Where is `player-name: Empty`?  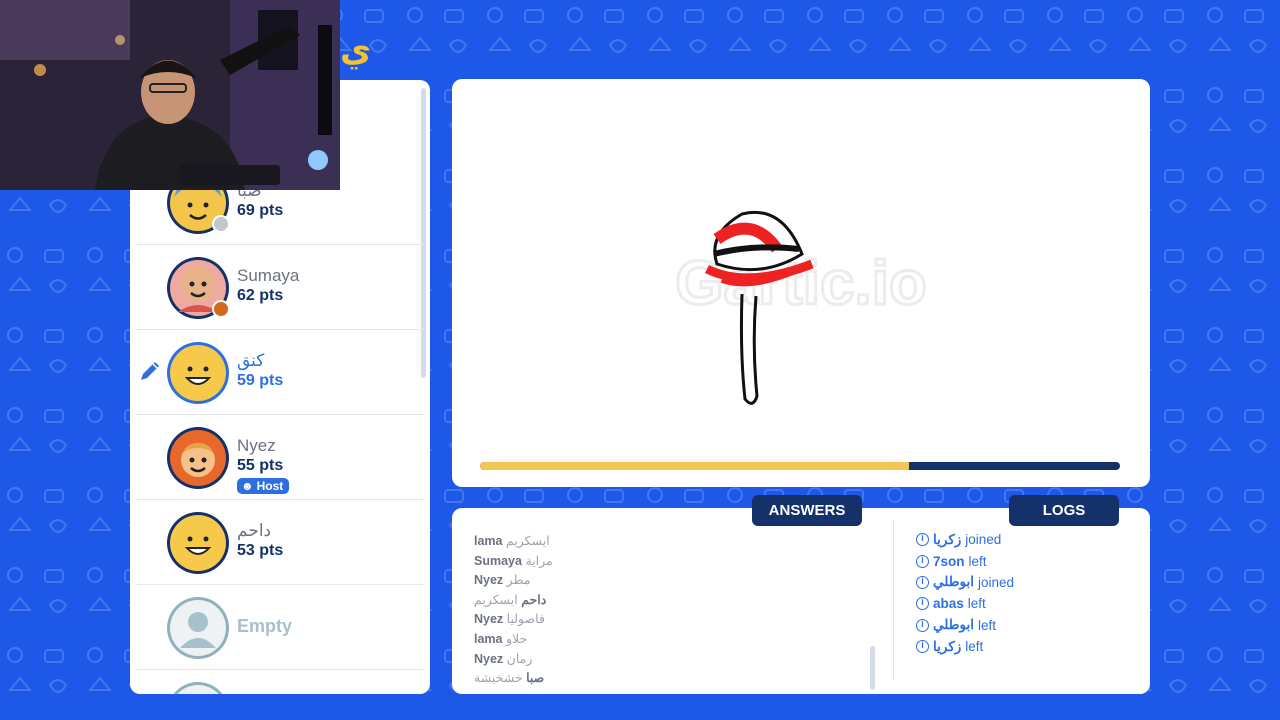 player-name: Empty is located at coordinates (265, 626).